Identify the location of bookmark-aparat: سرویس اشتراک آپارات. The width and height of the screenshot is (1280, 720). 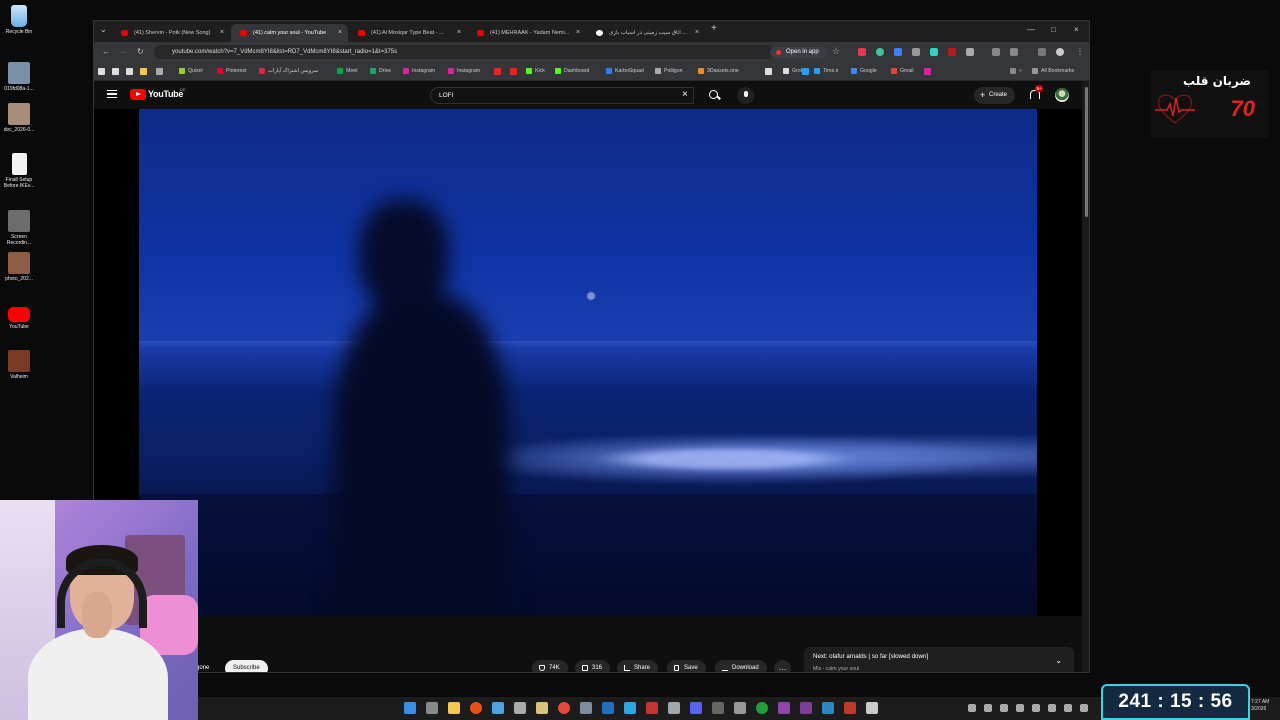
(288, 71).